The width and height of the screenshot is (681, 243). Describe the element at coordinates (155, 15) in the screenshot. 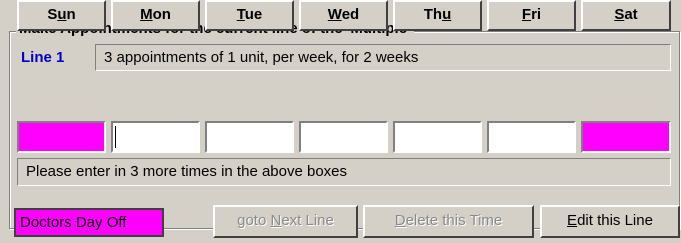

I see `day-button-mon: Mon` at that location.